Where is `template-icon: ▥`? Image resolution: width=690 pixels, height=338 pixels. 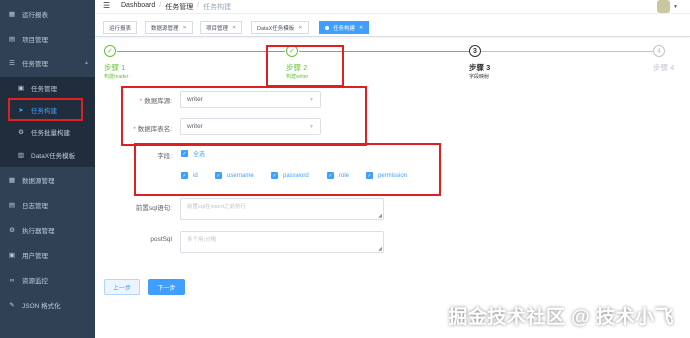
template-icon: ▥ is located at coordinates (21, 155).